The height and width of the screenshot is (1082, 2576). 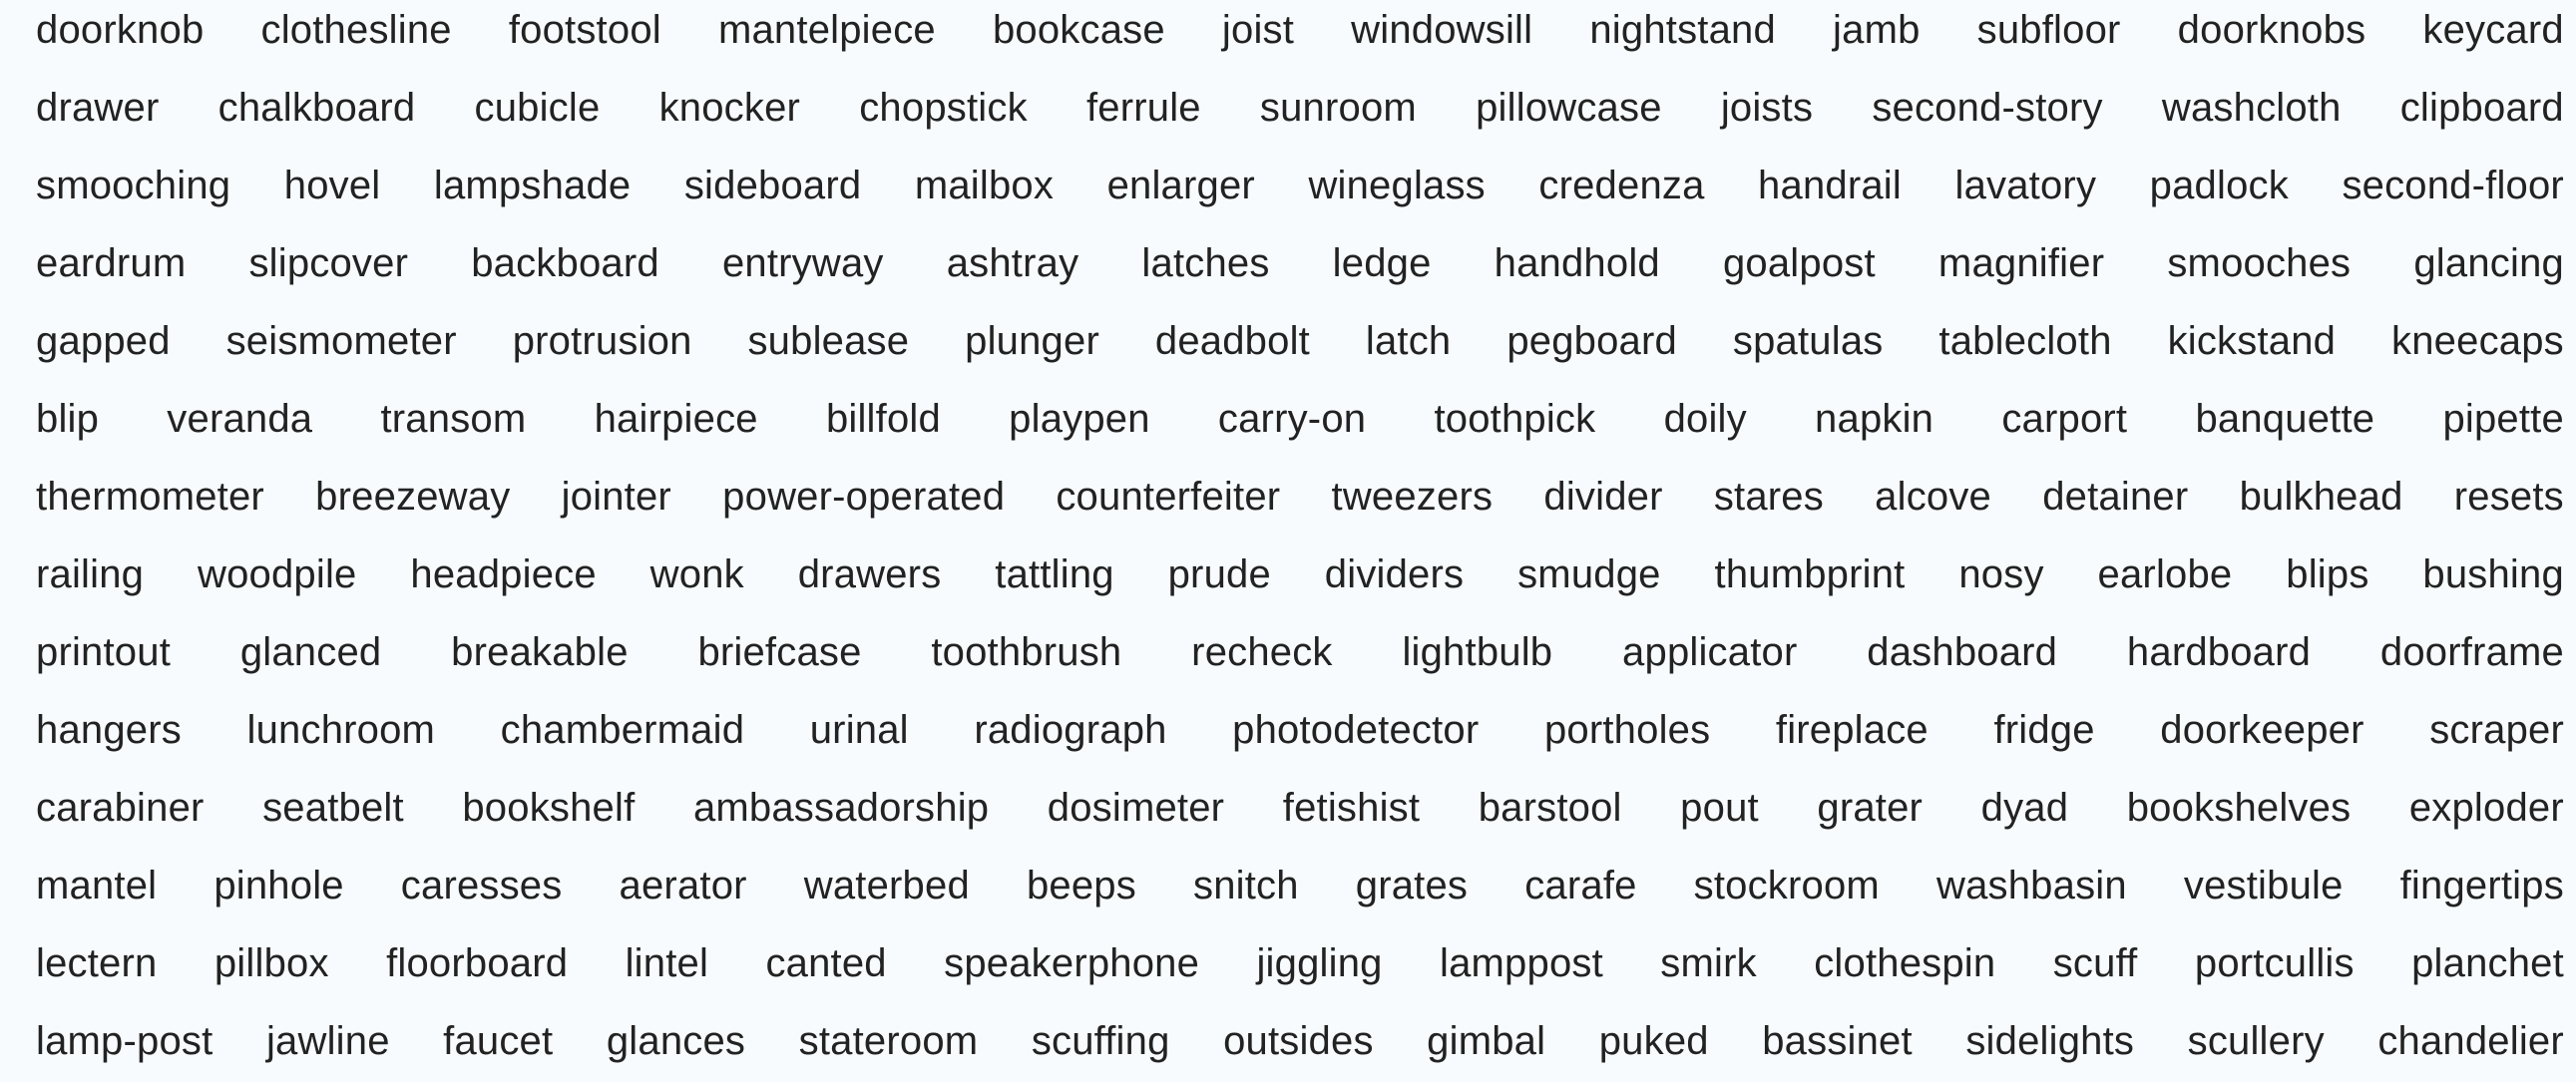 What do you see at coordinates (1412, 497) in the screenshot?
I see `word: tweezers` at bounding box center [1412, 497].